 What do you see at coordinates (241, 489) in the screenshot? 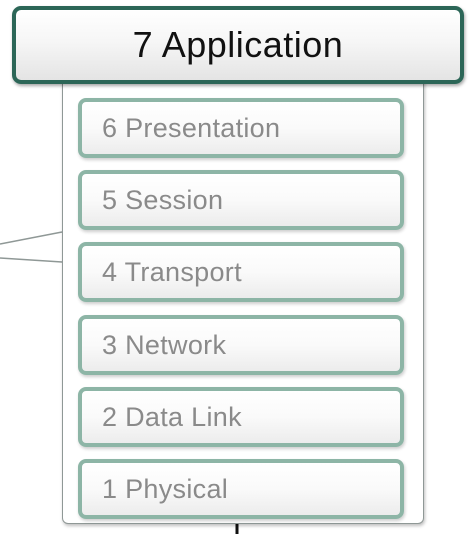
I see `physical-layer-box: 1 Physical` at bounding box center [241, 489].